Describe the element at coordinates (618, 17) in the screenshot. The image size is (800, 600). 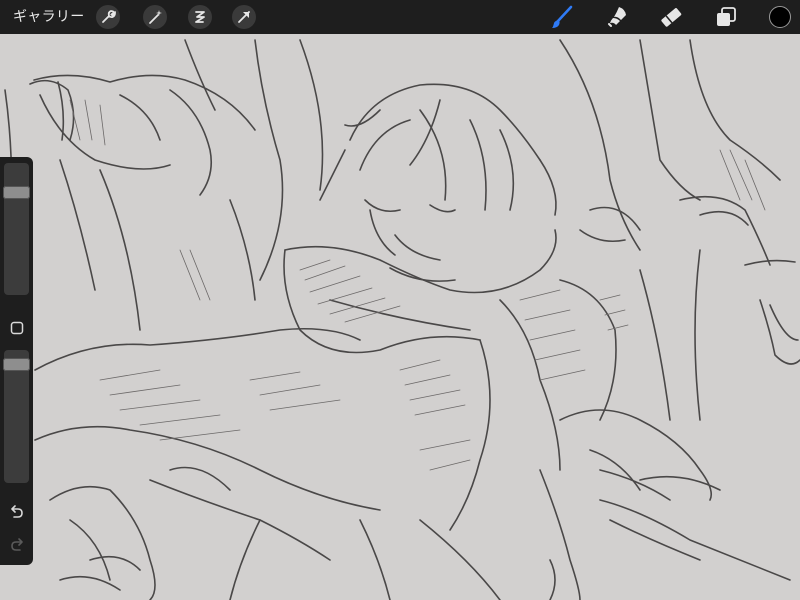
I see `smudge-icon` at that location.